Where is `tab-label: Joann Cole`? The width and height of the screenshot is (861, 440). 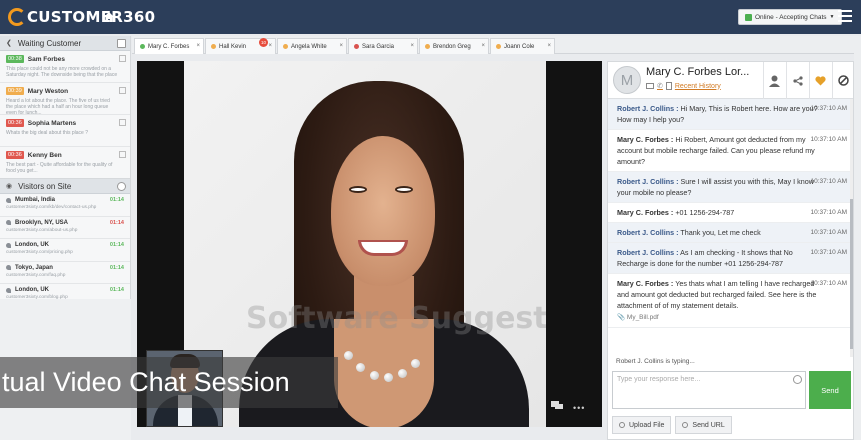
tab-label: Joann Cole is located at coordinates (519, 46).